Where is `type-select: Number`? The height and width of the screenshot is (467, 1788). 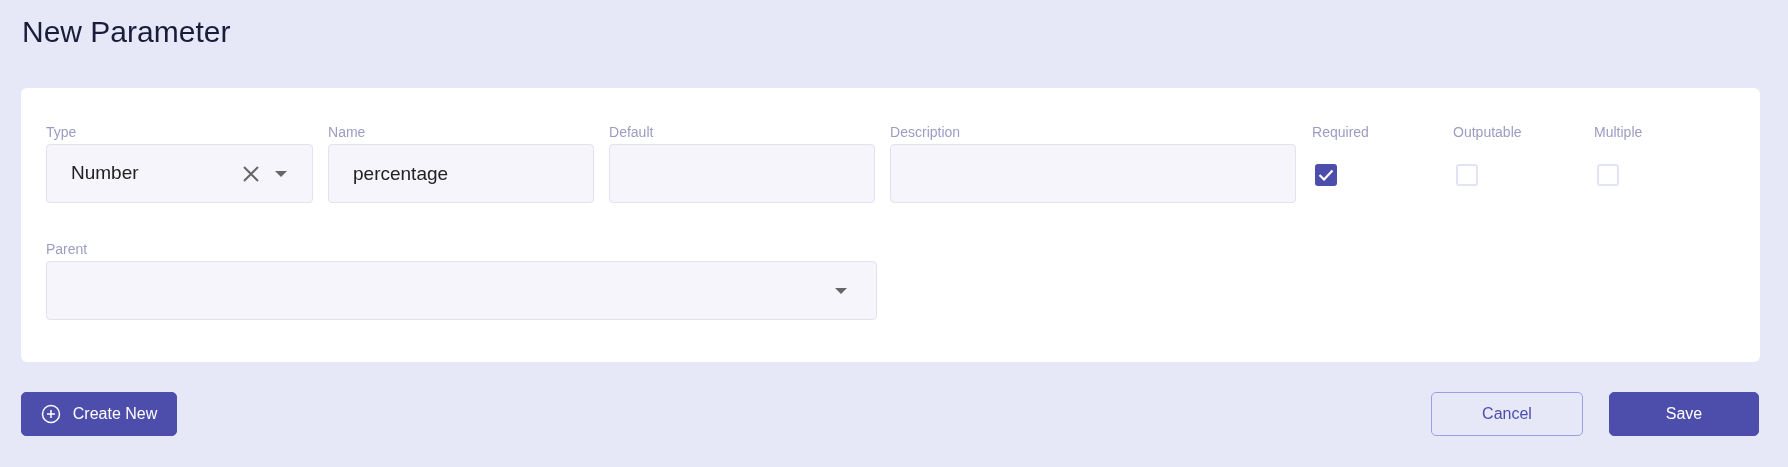
type-select: Number is located at coordinates (179, 173).